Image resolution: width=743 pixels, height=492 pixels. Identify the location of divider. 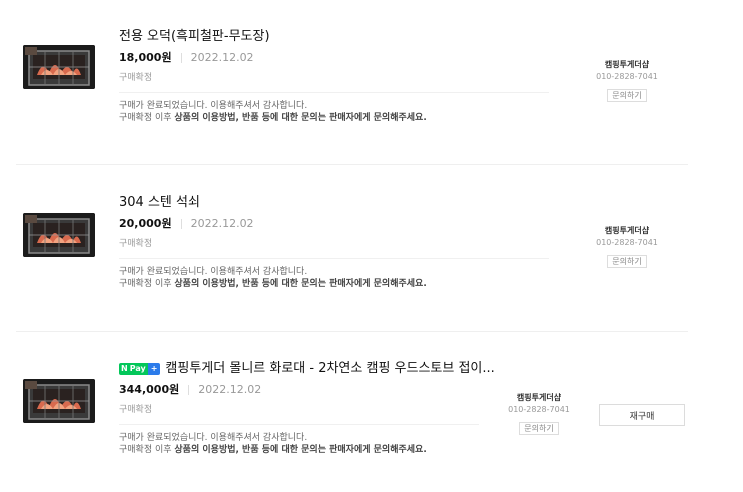
(352, 164).